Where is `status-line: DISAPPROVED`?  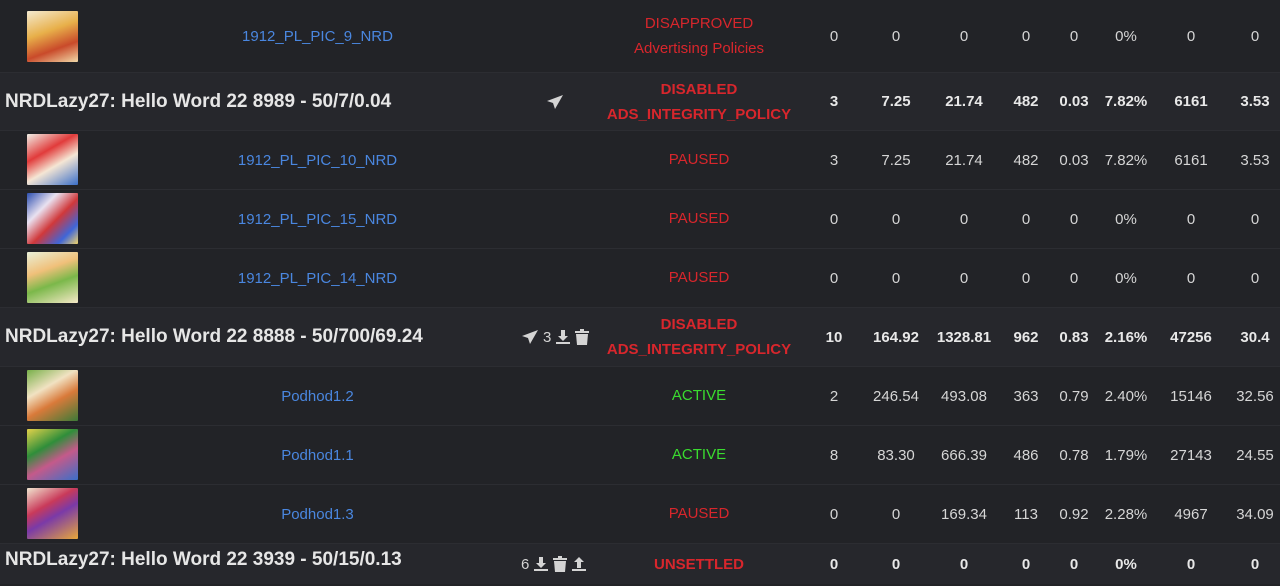
status-line: DISAPPROVED is located at coordinates (699, 23).